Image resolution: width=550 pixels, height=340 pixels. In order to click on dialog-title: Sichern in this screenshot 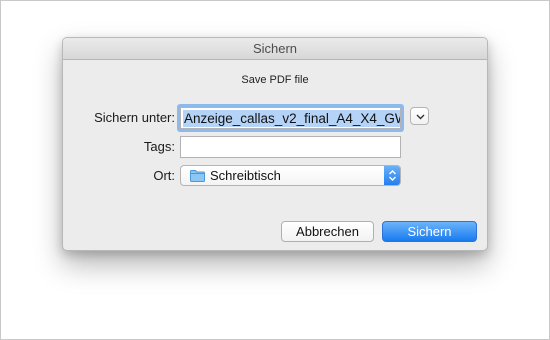, I will do `click(275, 49)`.